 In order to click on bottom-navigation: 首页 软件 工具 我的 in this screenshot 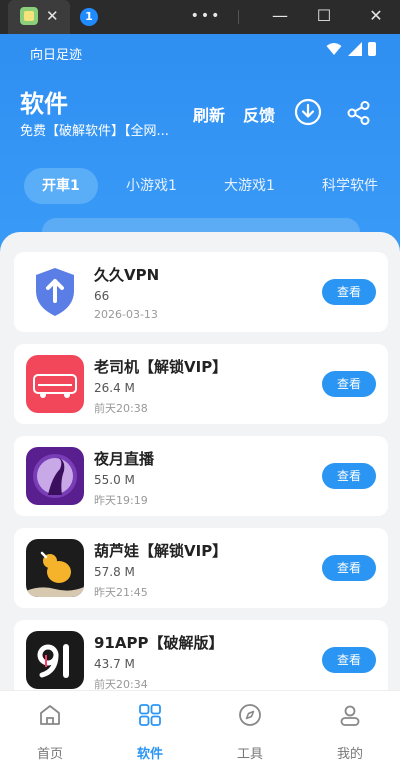, I will do `click(200, 727)`.